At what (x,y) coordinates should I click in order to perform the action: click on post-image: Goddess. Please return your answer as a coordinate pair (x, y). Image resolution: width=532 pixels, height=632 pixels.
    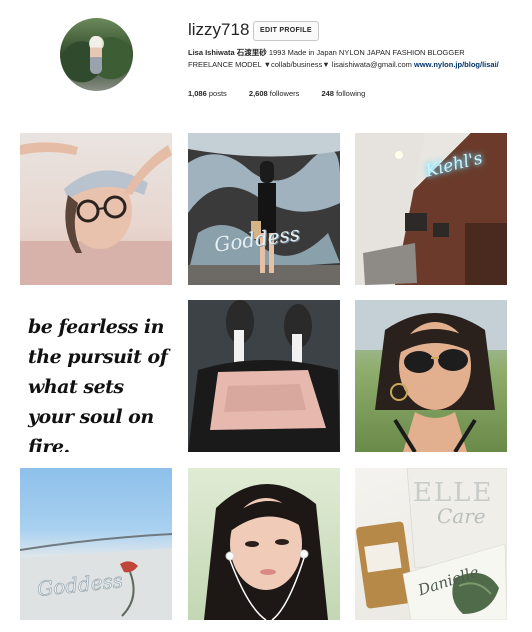
    Looking at the image, I should click on (96, 576).